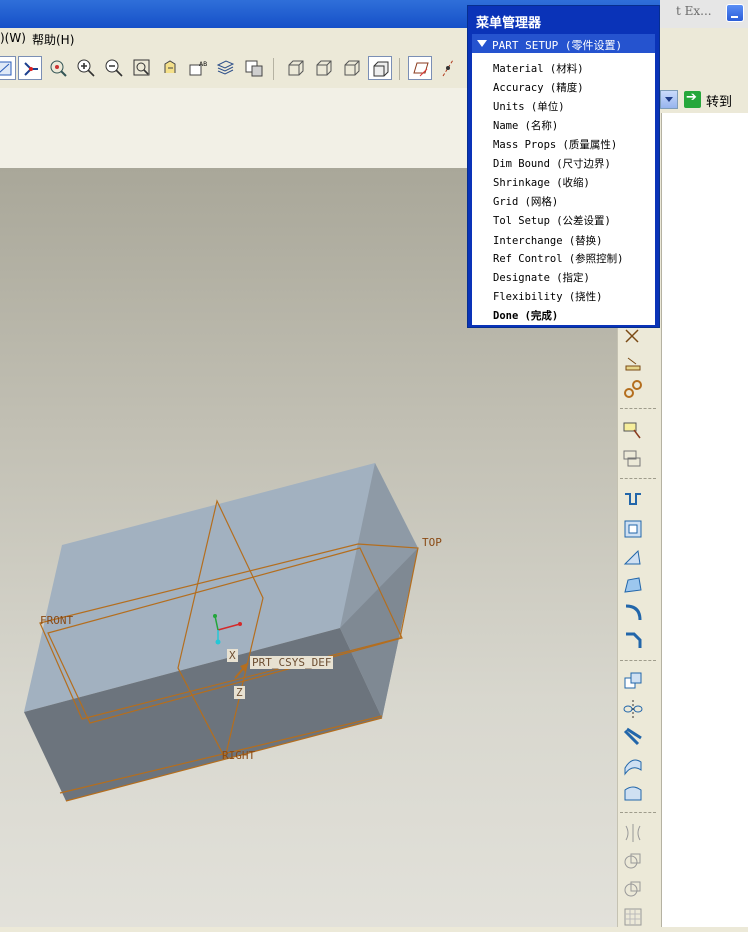 Image resolution: width=748 pixels, height=932 pixels. I want to click on datum-axis-toggle-icon, so click(448, 68).